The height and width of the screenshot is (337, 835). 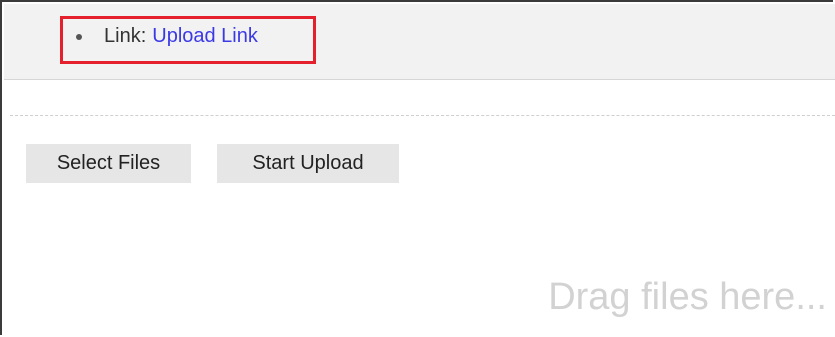 I want to click on link-list-item: Link: Upload Link, so click(x=167, y=36).